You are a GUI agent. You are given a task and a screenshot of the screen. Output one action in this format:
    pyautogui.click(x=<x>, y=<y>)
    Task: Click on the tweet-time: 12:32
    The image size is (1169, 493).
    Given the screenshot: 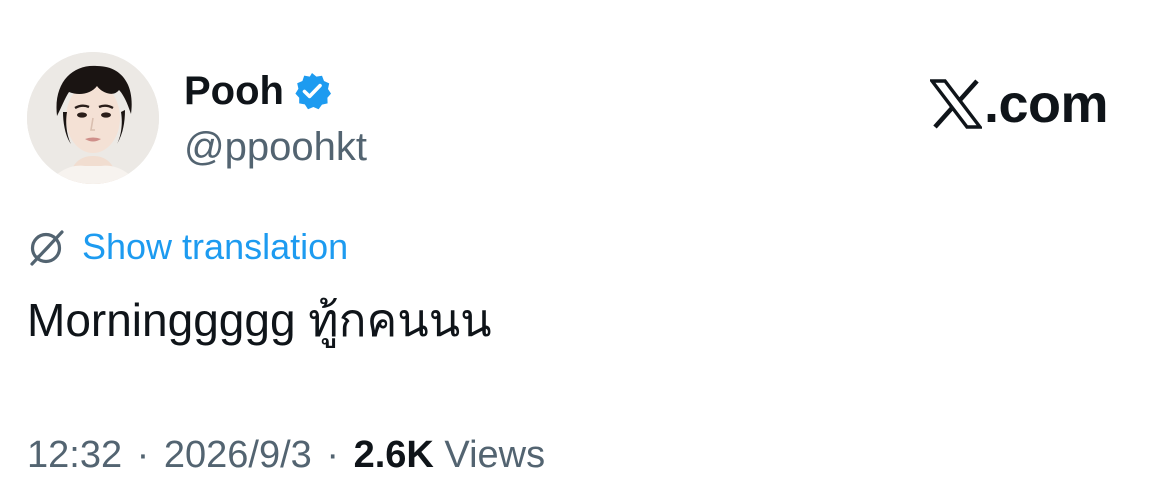 What is the action you would take?
    pyautogui.click(x=74, y=455)
    